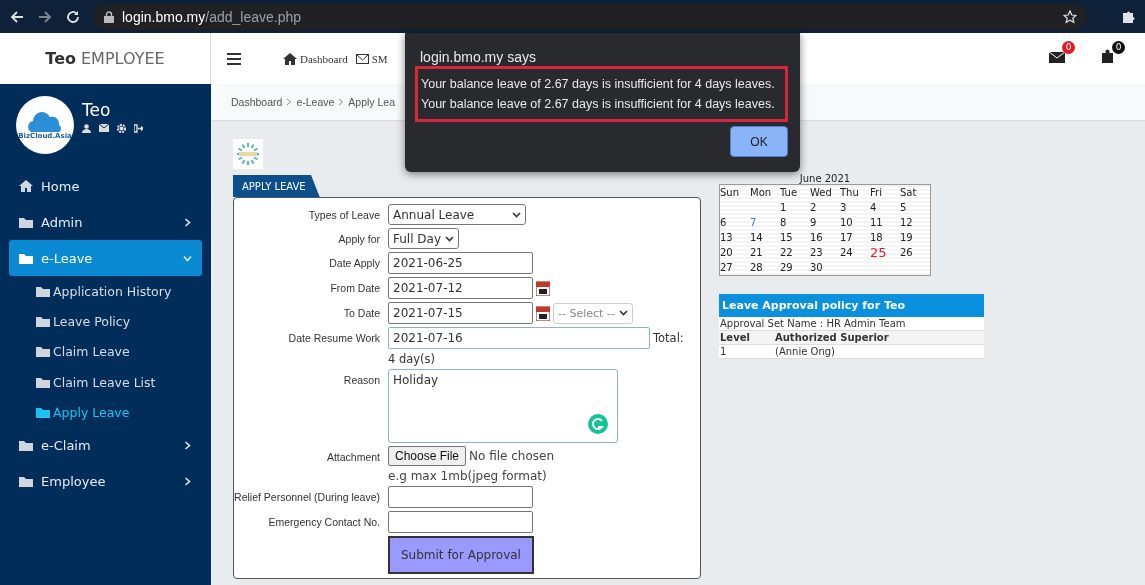 Image resolution: width=1145 pixels, height=585 pixels. Describe the element at coordinates (468, 476) in the screenshot. I see `hint-text: e.g max 1mb(jpeg format)` at that location.